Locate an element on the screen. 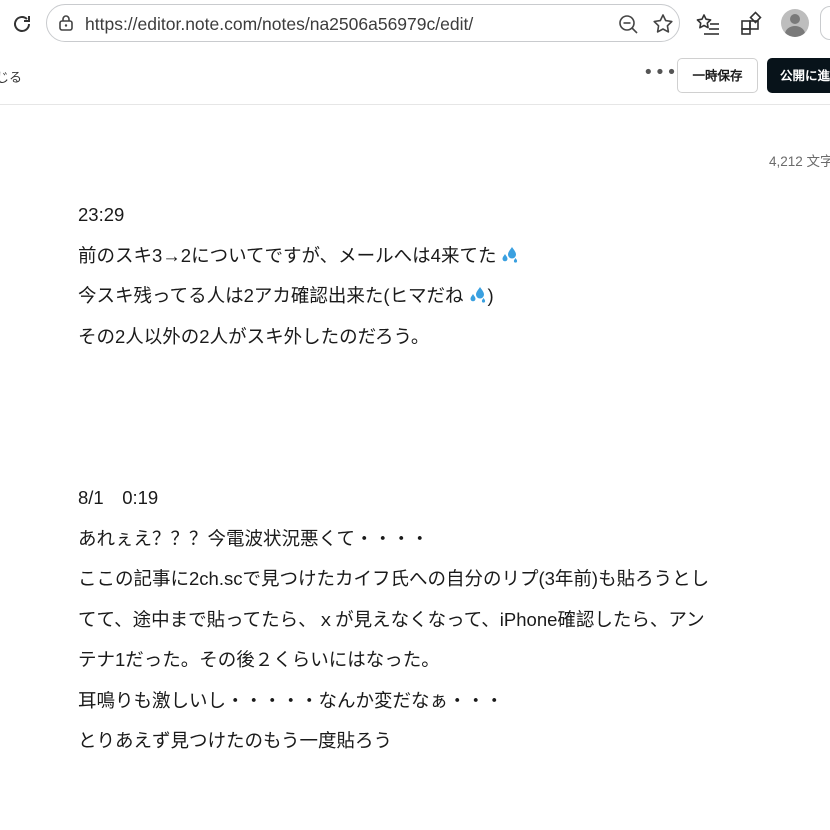 This screenshot has height=830, width=830. character-count: 4,212 文字 is located at coordinates (799, 161).